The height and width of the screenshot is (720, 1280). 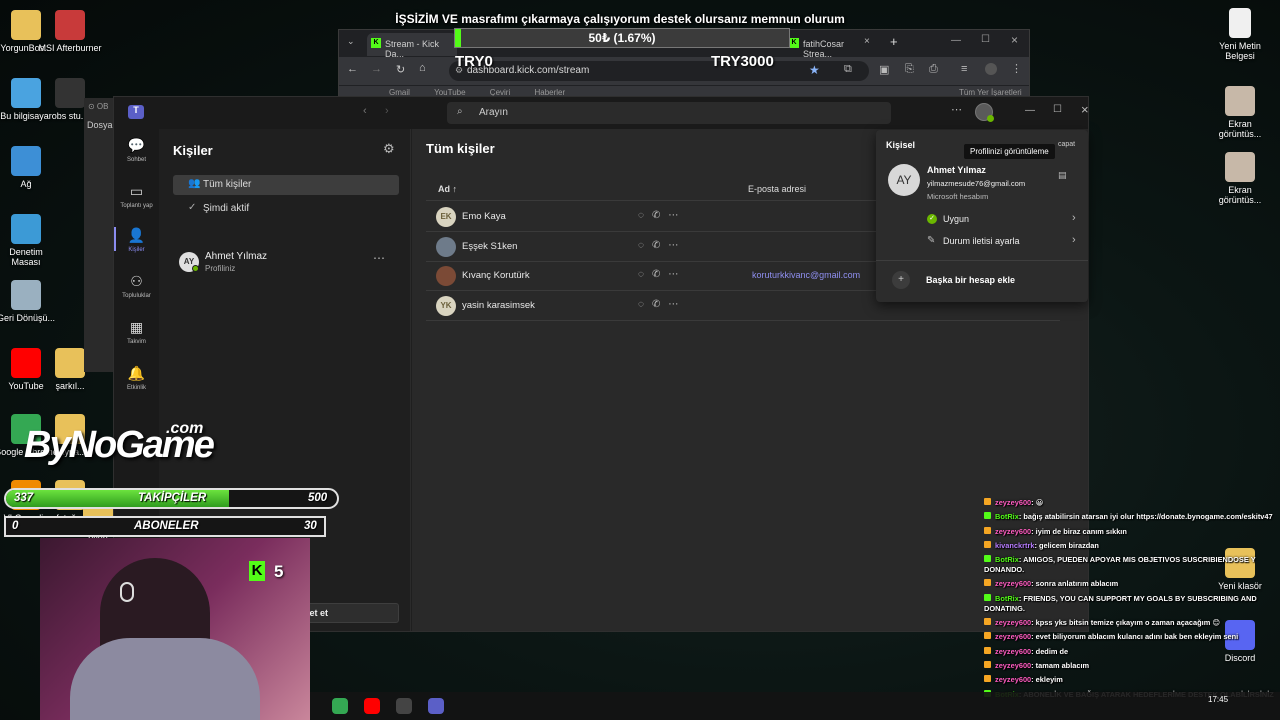 What do you see at coordinates (904, 180) in the screenshot?
I see `avatar-large: AY` at bounding box center [904, 180].